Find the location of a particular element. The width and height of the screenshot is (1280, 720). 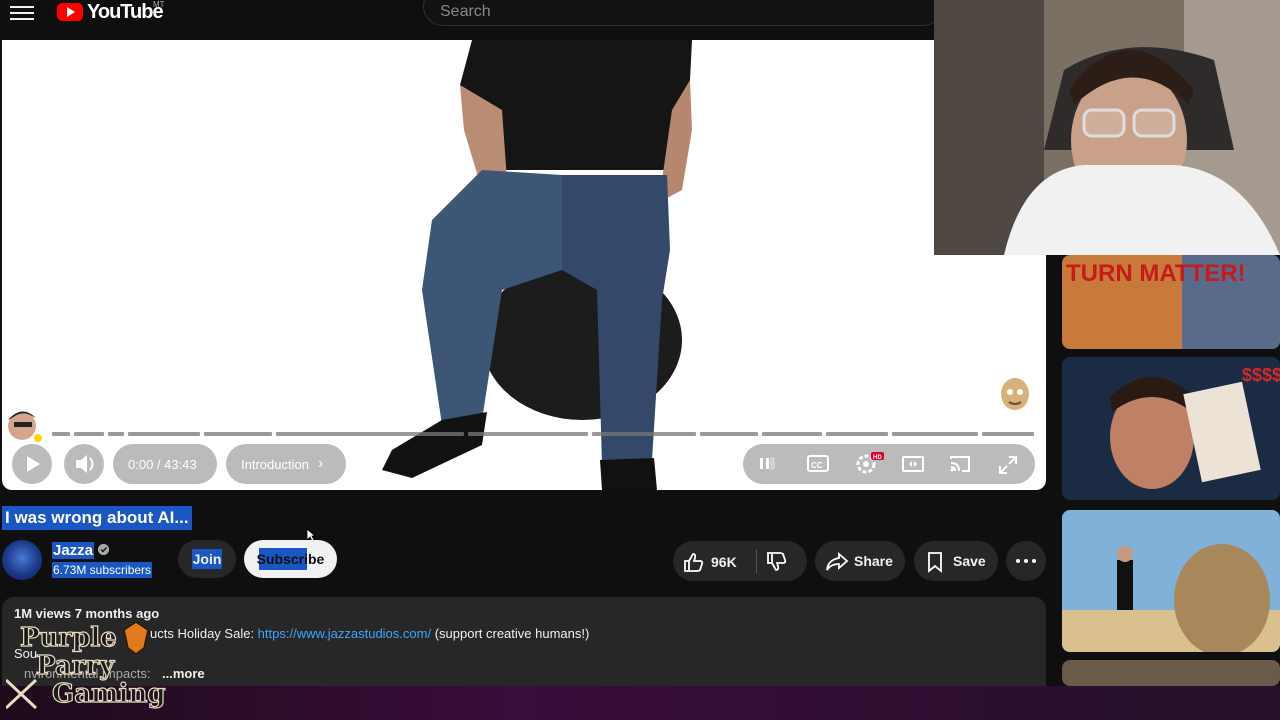

share-label: Share is located at coordinates (873, 561).